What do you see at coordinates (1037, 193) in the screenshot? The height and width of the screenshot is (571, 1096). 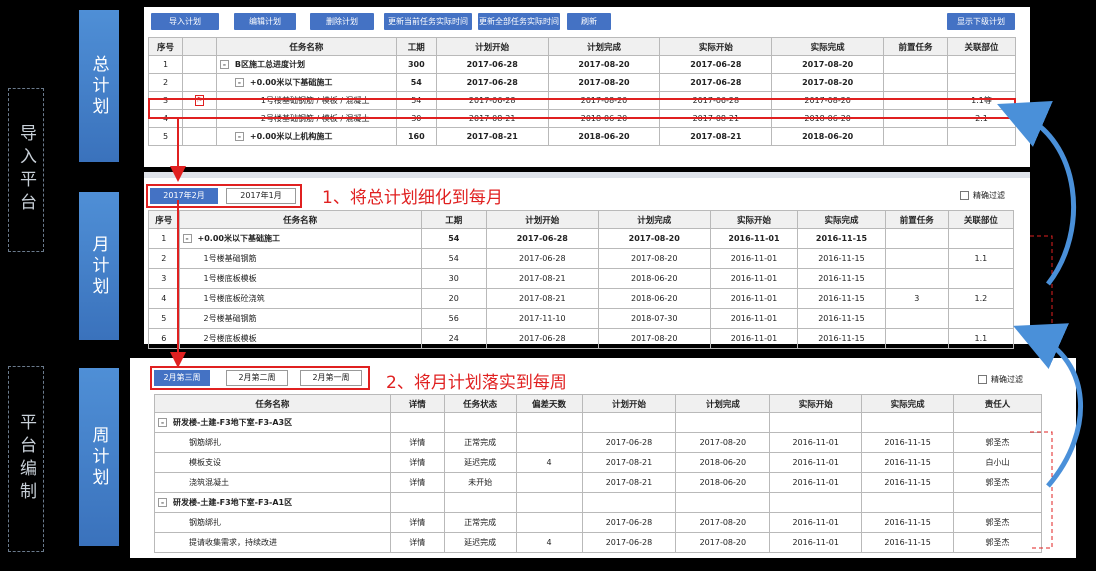 I see `blue-arrow-to-master` at bounding box center [1037, 193].